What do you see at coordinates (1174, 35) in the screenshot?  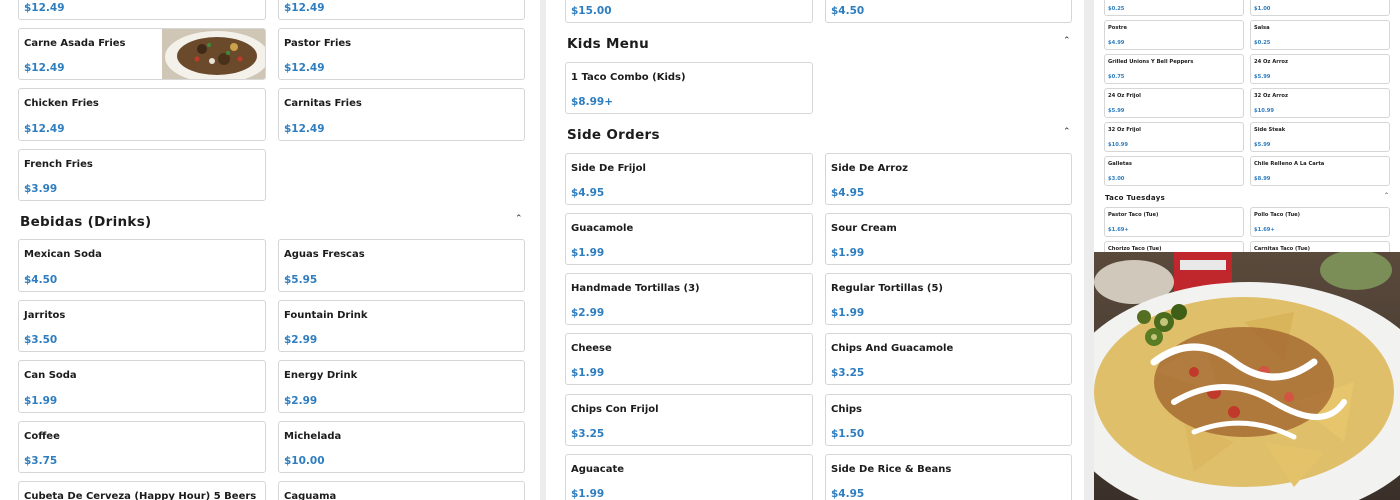 I see `menu-item-card: Postre $4.99` at bounding box center [1174, 35].